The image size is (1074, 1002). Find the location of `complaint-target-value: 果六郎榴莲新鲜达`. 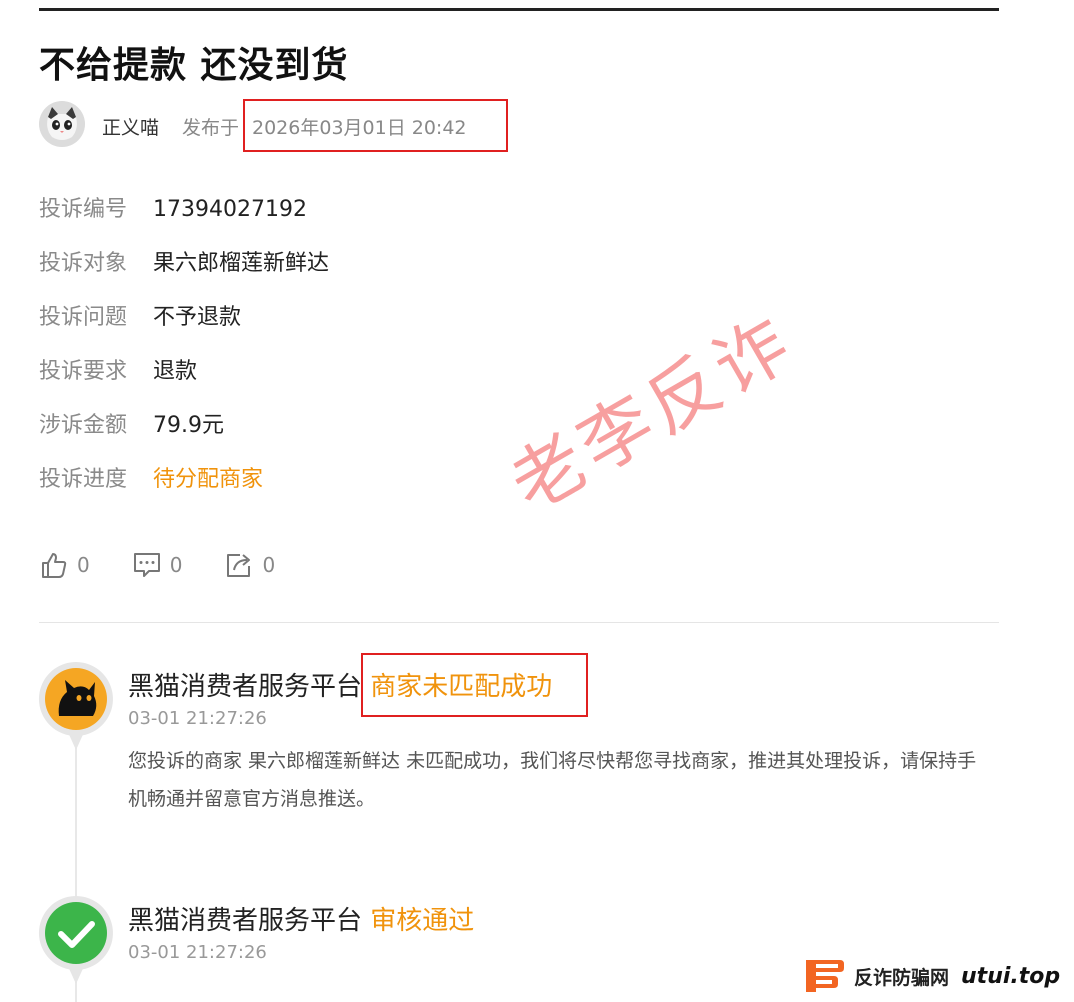

complaint-target-value: 果六郎榴莲新鲜达 is located at coordinates (241, 273).